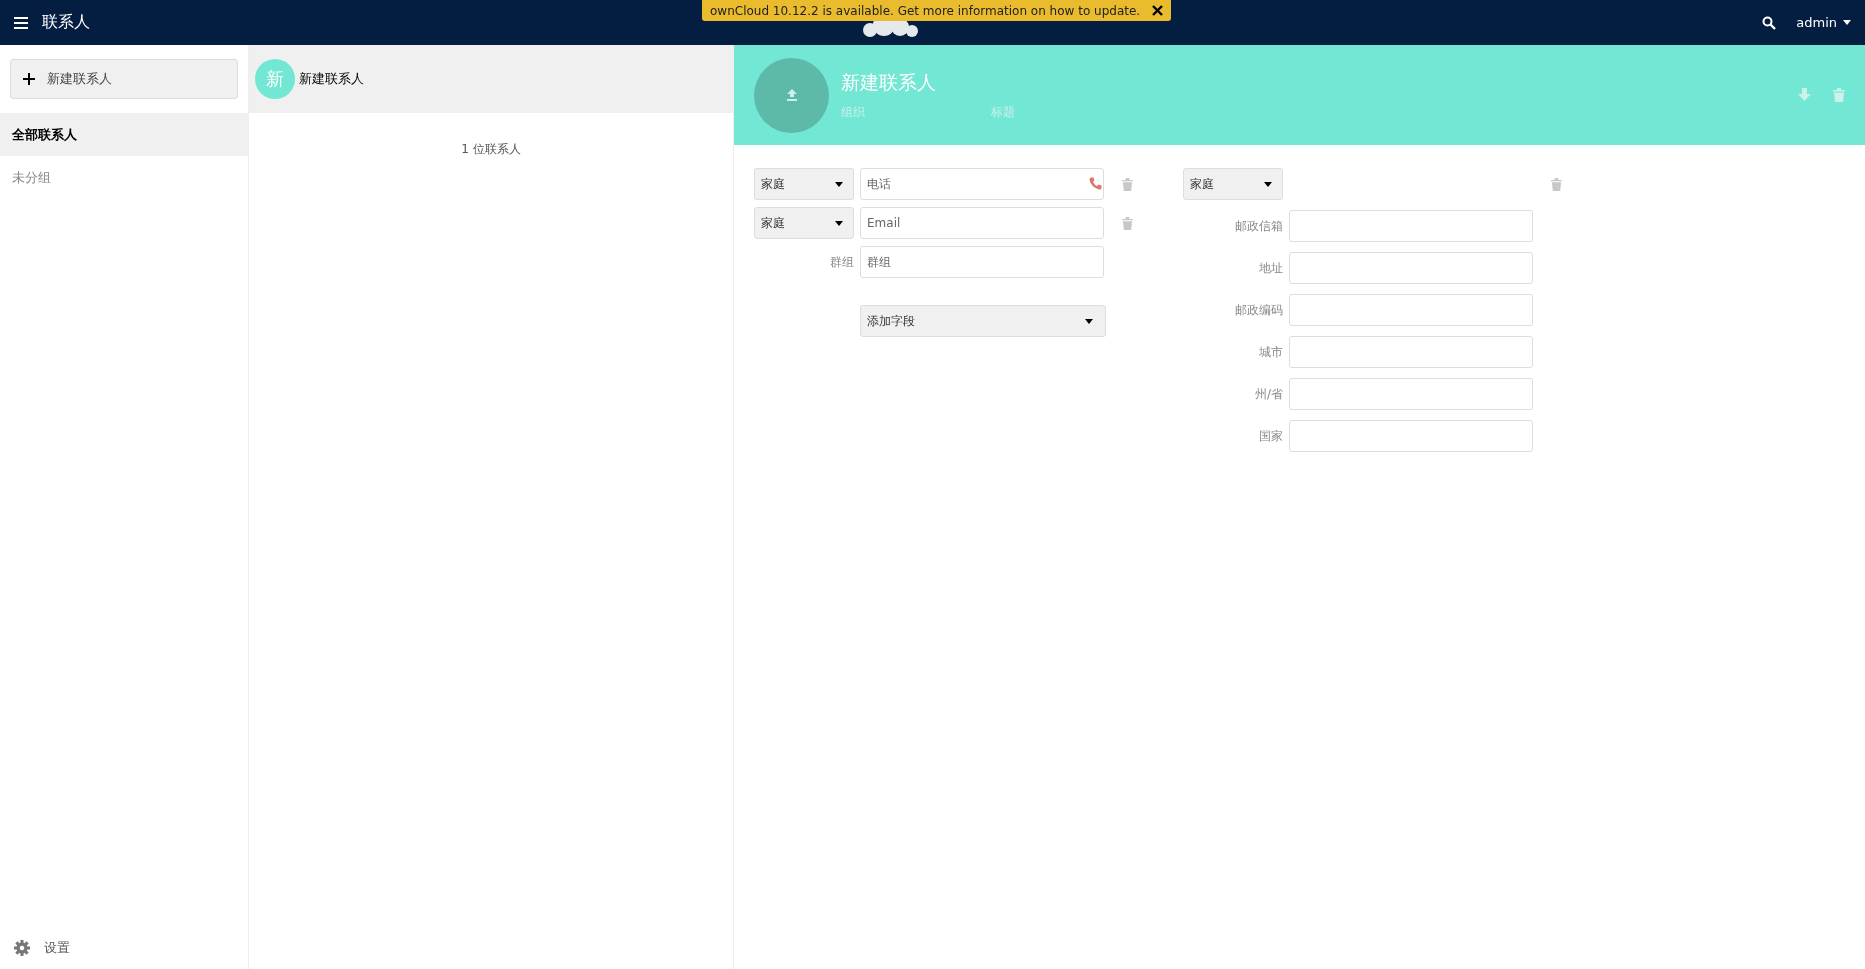  Describe the element at coordinates (1258, 226) in the screenshot. I see `field-label: 邮政信箱` at that location.